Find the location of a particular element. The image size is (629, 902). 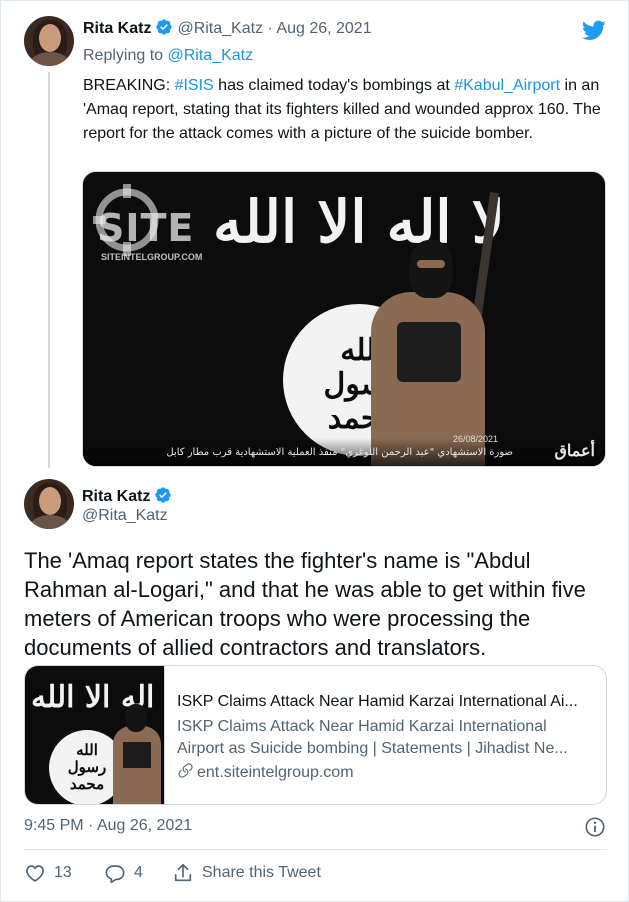

thumbnail-seal-text: الله رسول محمد is located at coordinates (87, 767).